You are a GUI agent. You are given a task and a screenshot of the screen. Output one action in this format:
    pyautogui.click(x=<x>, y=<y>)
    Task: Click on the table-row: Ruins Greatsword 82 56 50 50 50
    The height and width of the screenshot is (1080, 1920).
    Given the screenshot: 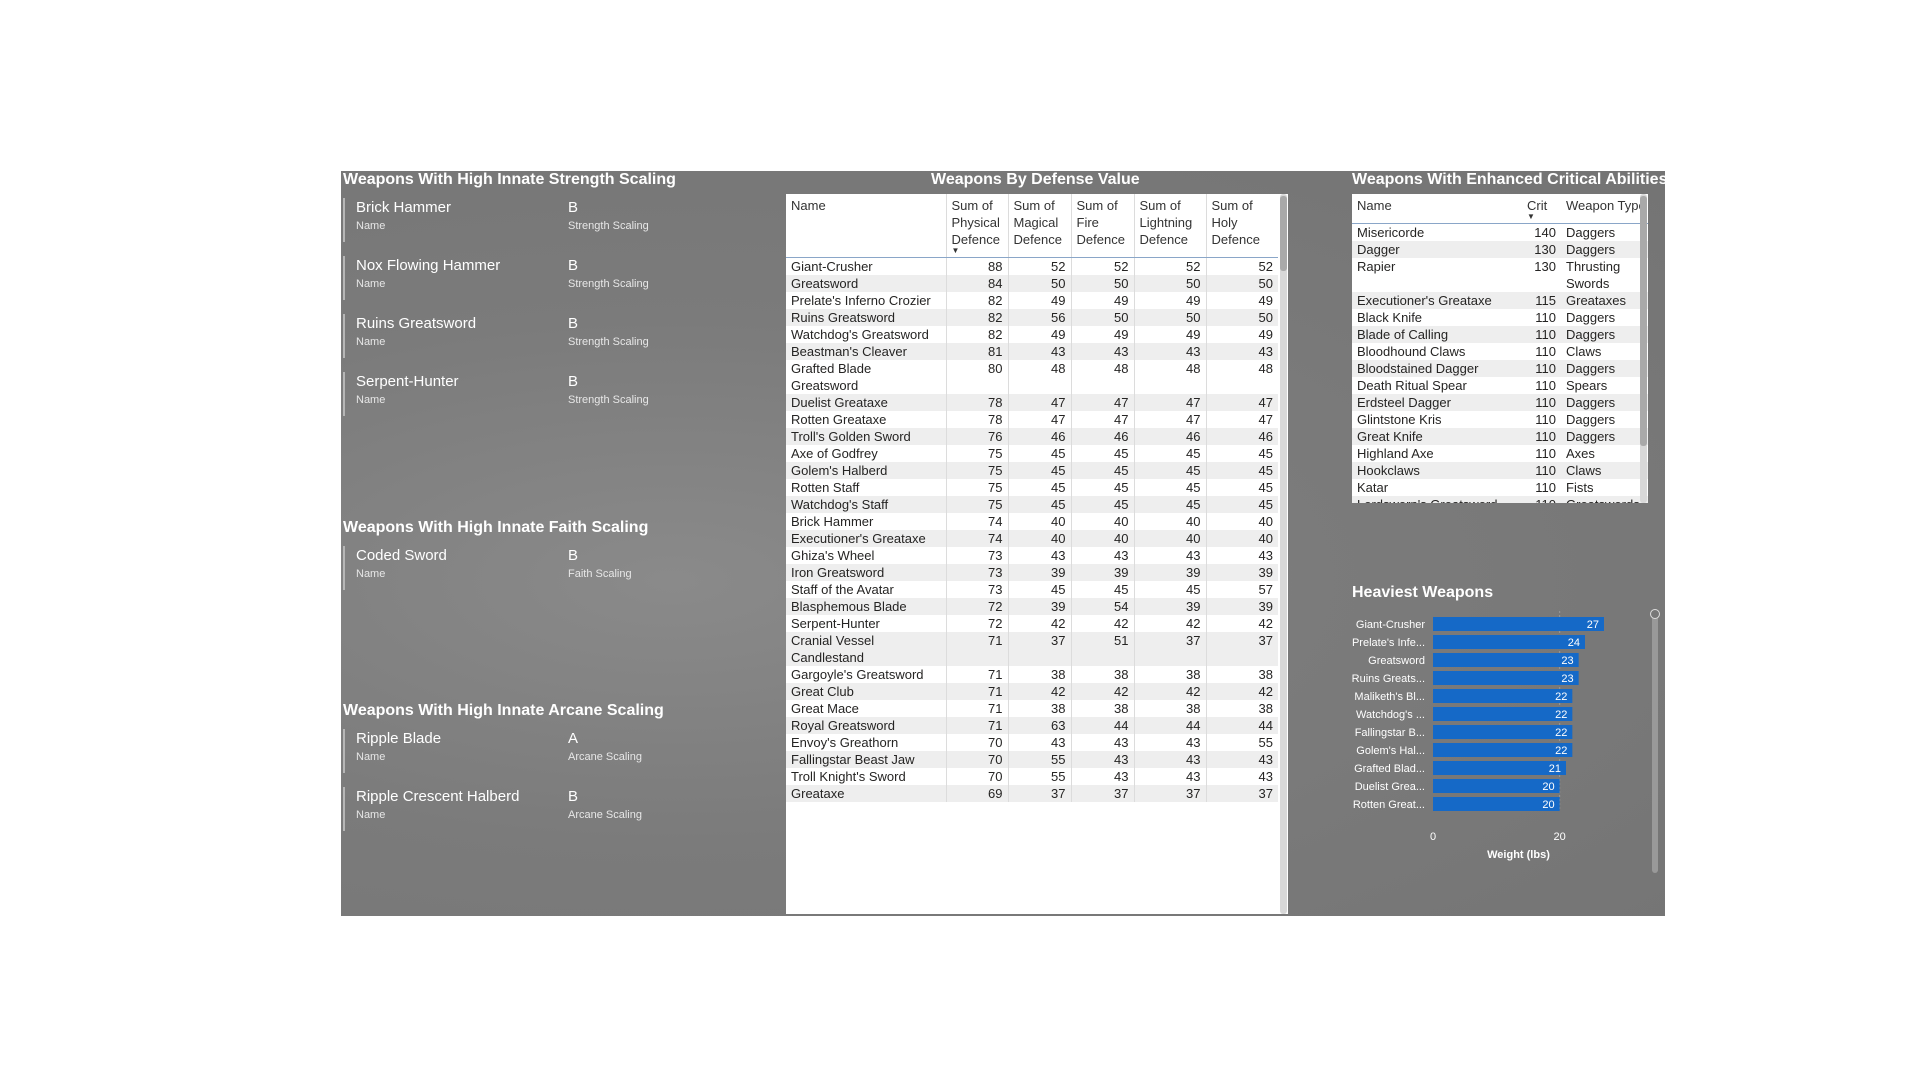 What is the action you would take?
    pyautogui.click(x=1032, y=317)
    